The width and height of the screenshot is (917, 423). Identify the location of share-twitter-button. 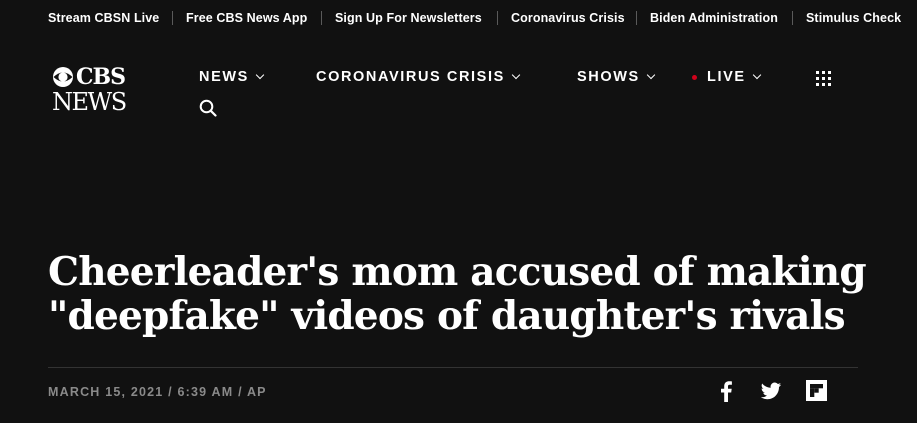
(771, 391).